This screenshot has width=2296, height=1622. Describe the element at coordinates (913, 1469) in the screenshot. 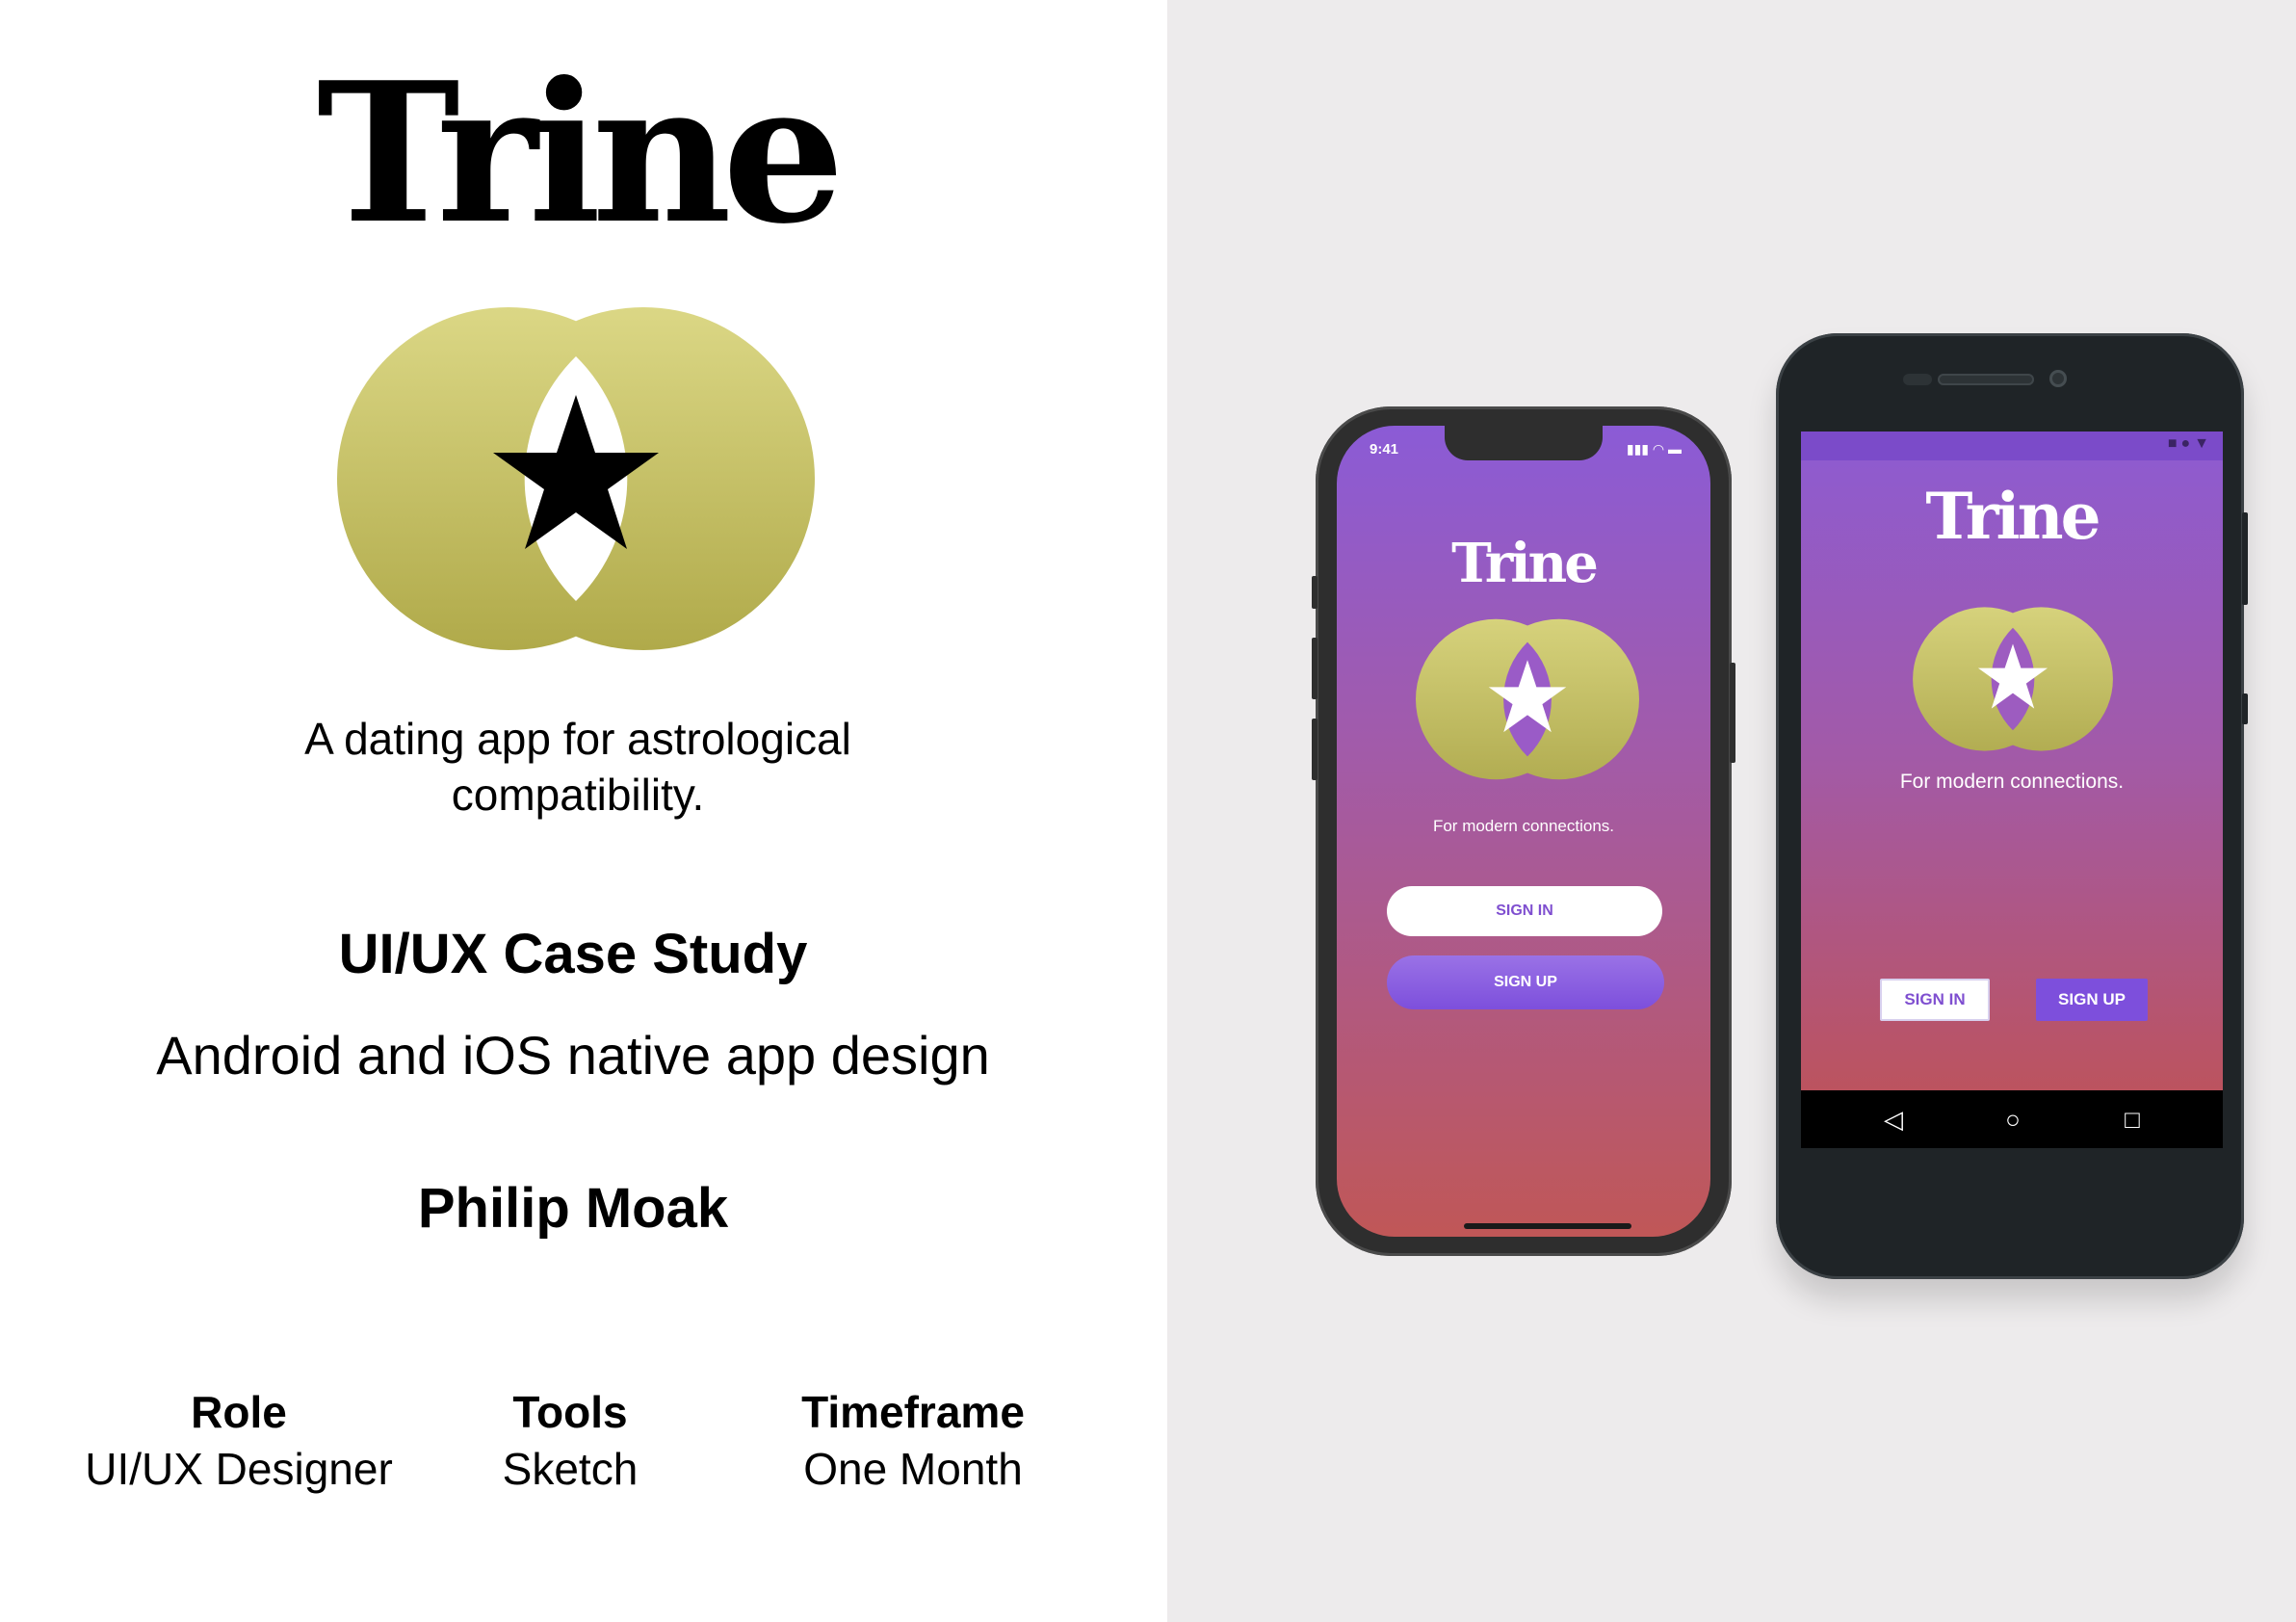

I see `meta-timeframe-value: One Month` at that location.